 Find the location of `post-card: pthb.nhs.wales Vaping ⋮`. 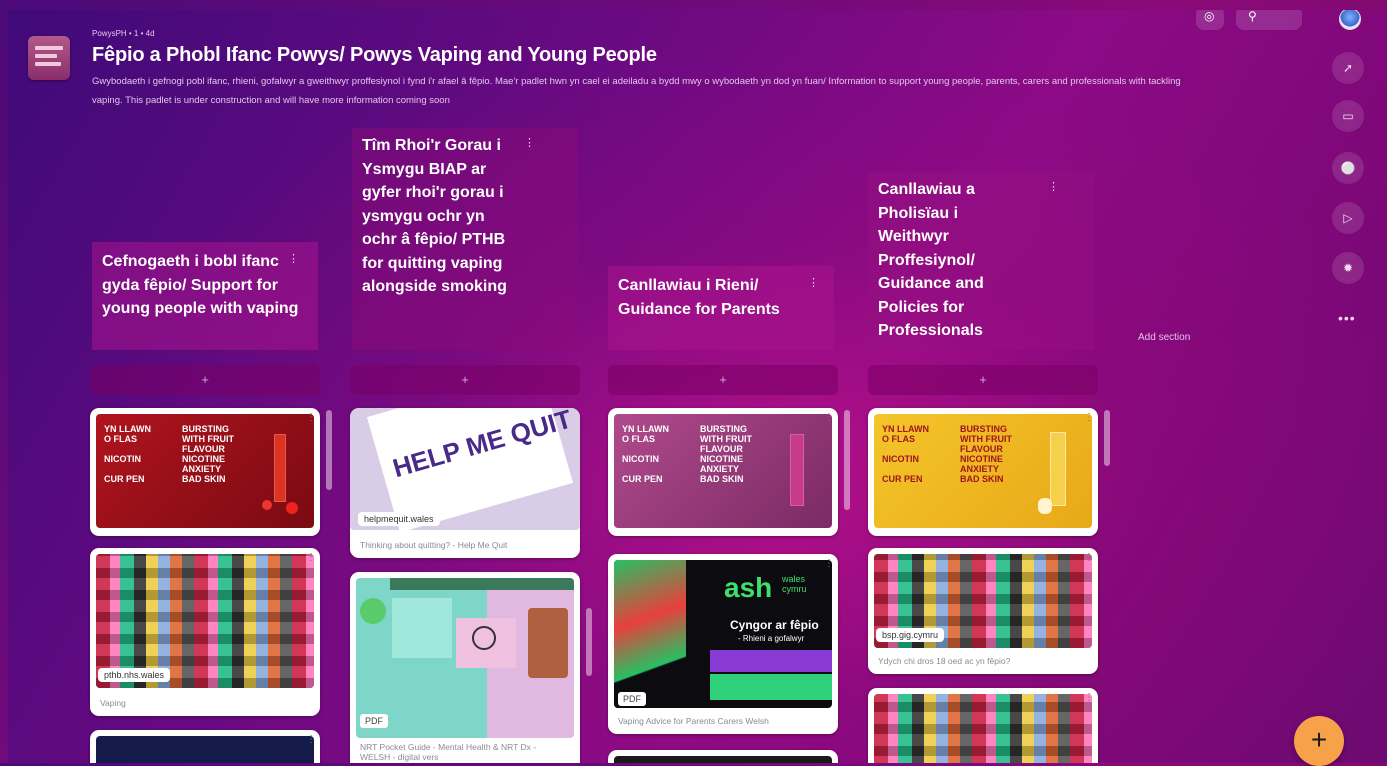

post-card: pthb.nhs.wales Vaping ⋮ is located at coordinates (205, 632).